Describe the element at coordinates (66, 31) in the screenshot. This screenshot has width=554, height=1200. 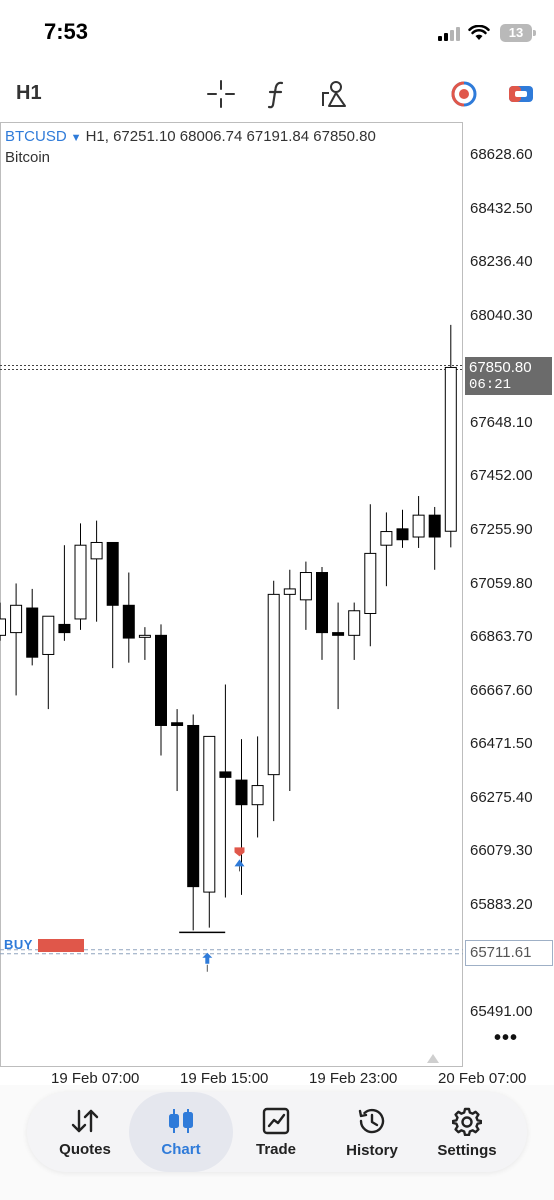
I see `status-time: 7:53` at that location.